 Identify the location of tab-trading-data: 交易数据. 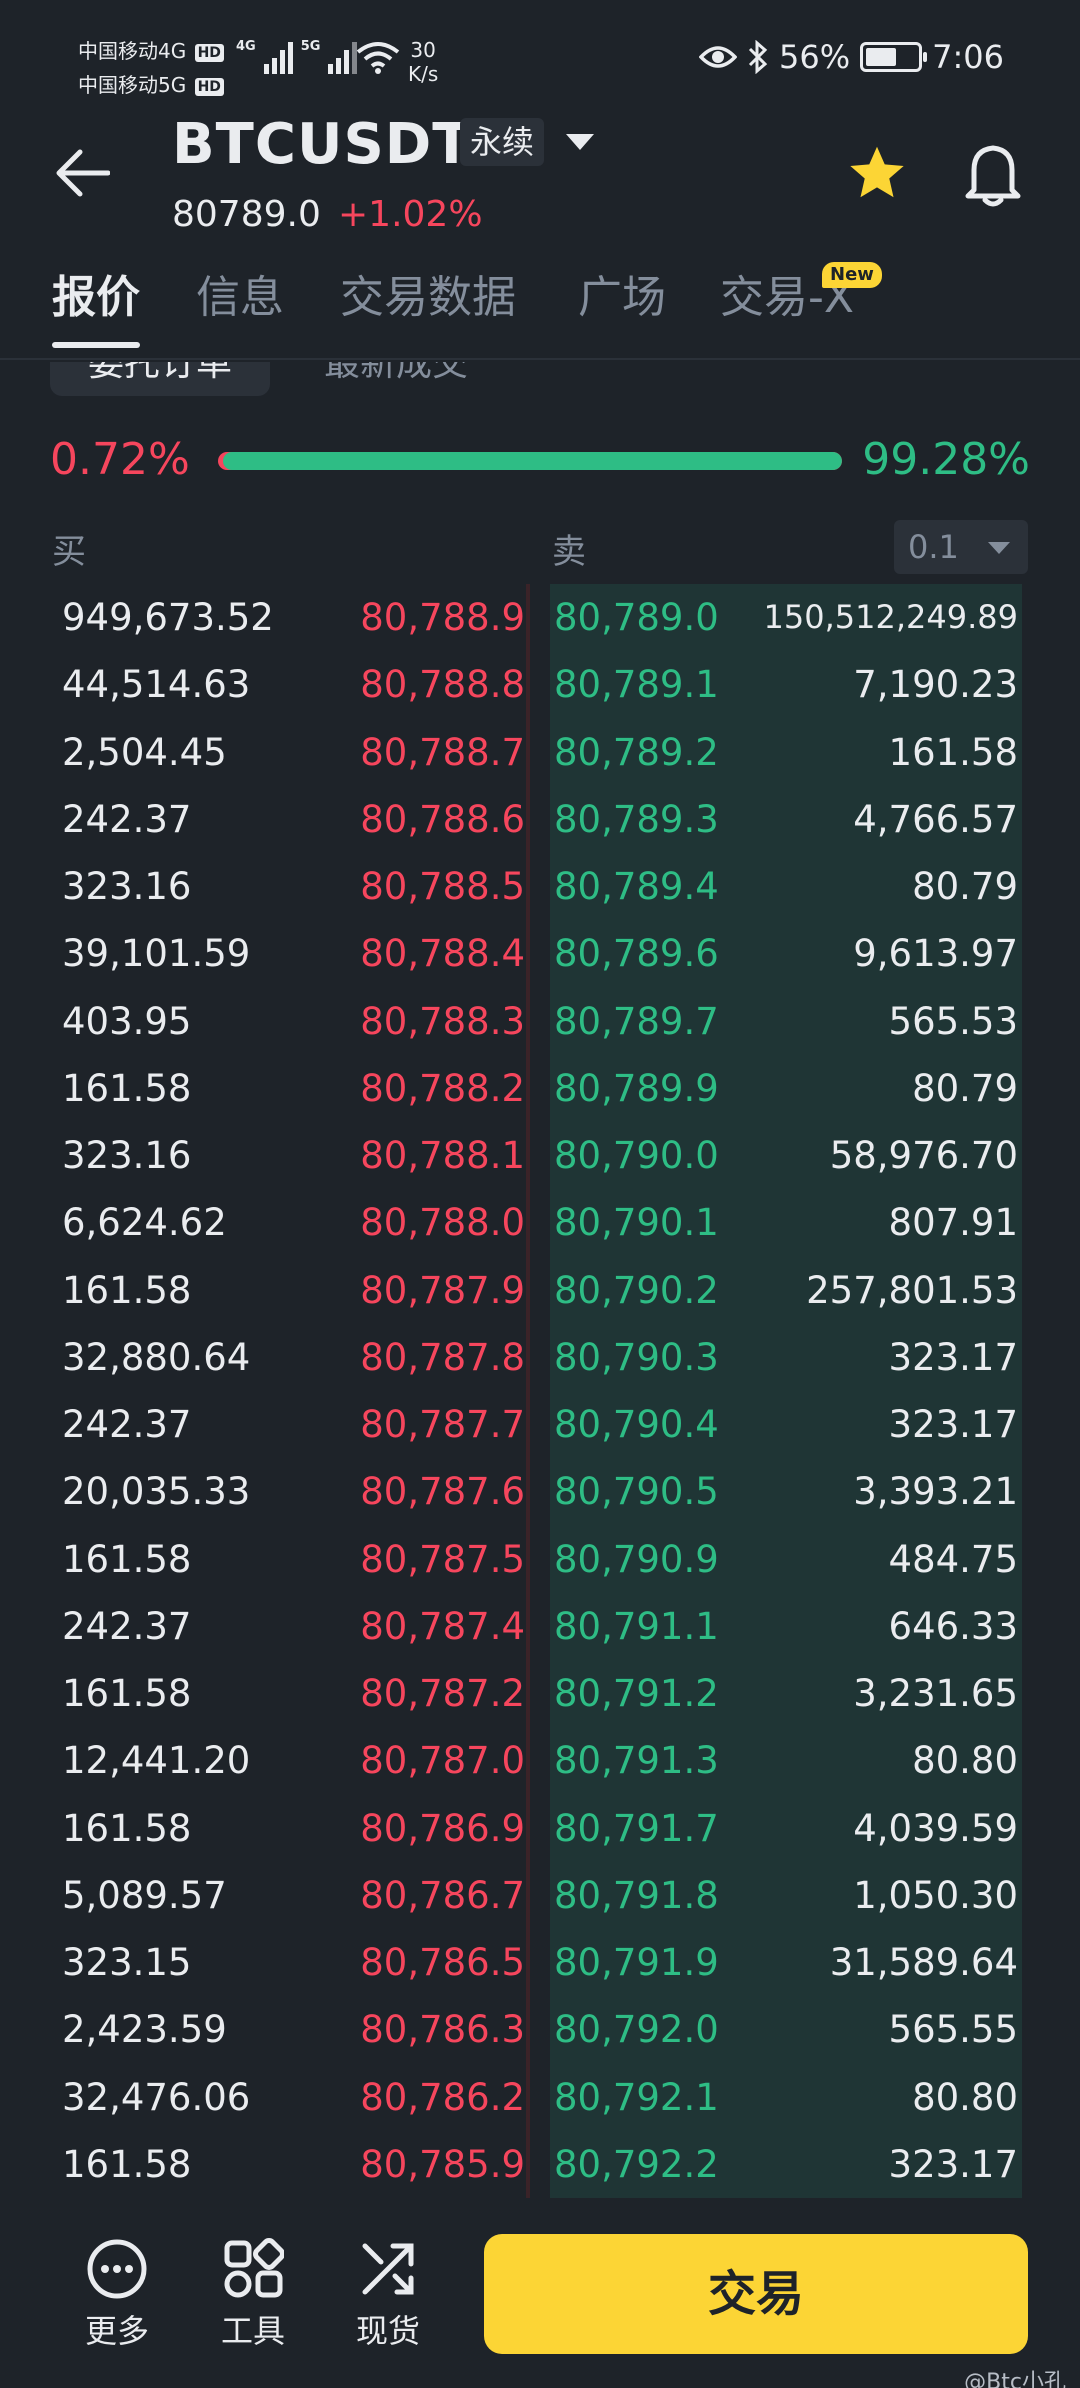
(428, 298).